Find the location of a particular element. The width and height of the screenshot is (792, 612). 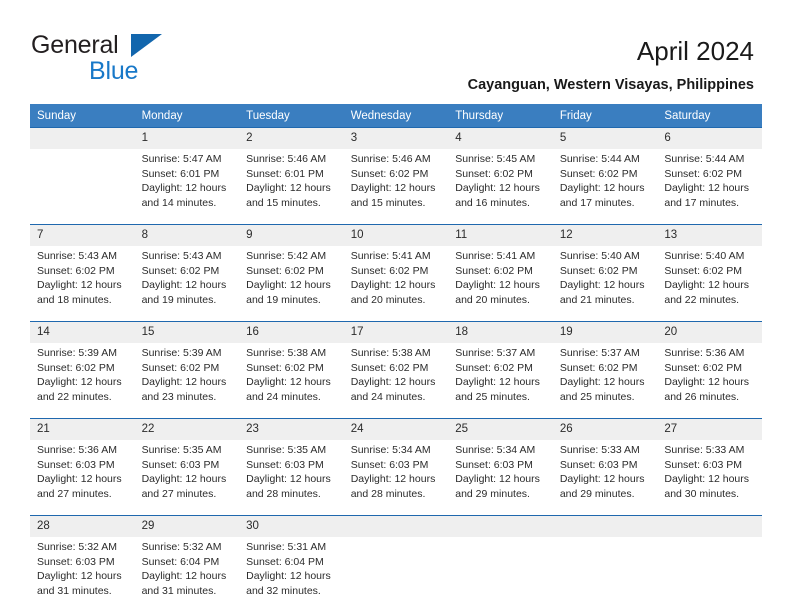

day-number: 22 is located at coordinates (187, 429).